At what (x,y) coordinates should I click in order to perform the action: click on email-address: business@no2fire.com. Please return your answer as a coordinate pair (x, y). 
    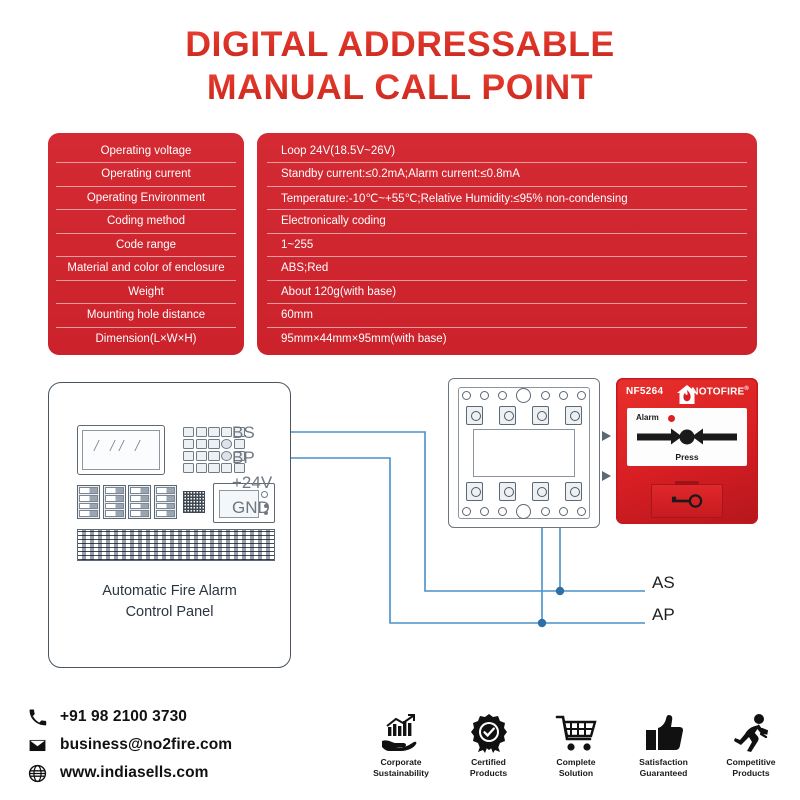
    Looking at the image, I should click on (146, 744).